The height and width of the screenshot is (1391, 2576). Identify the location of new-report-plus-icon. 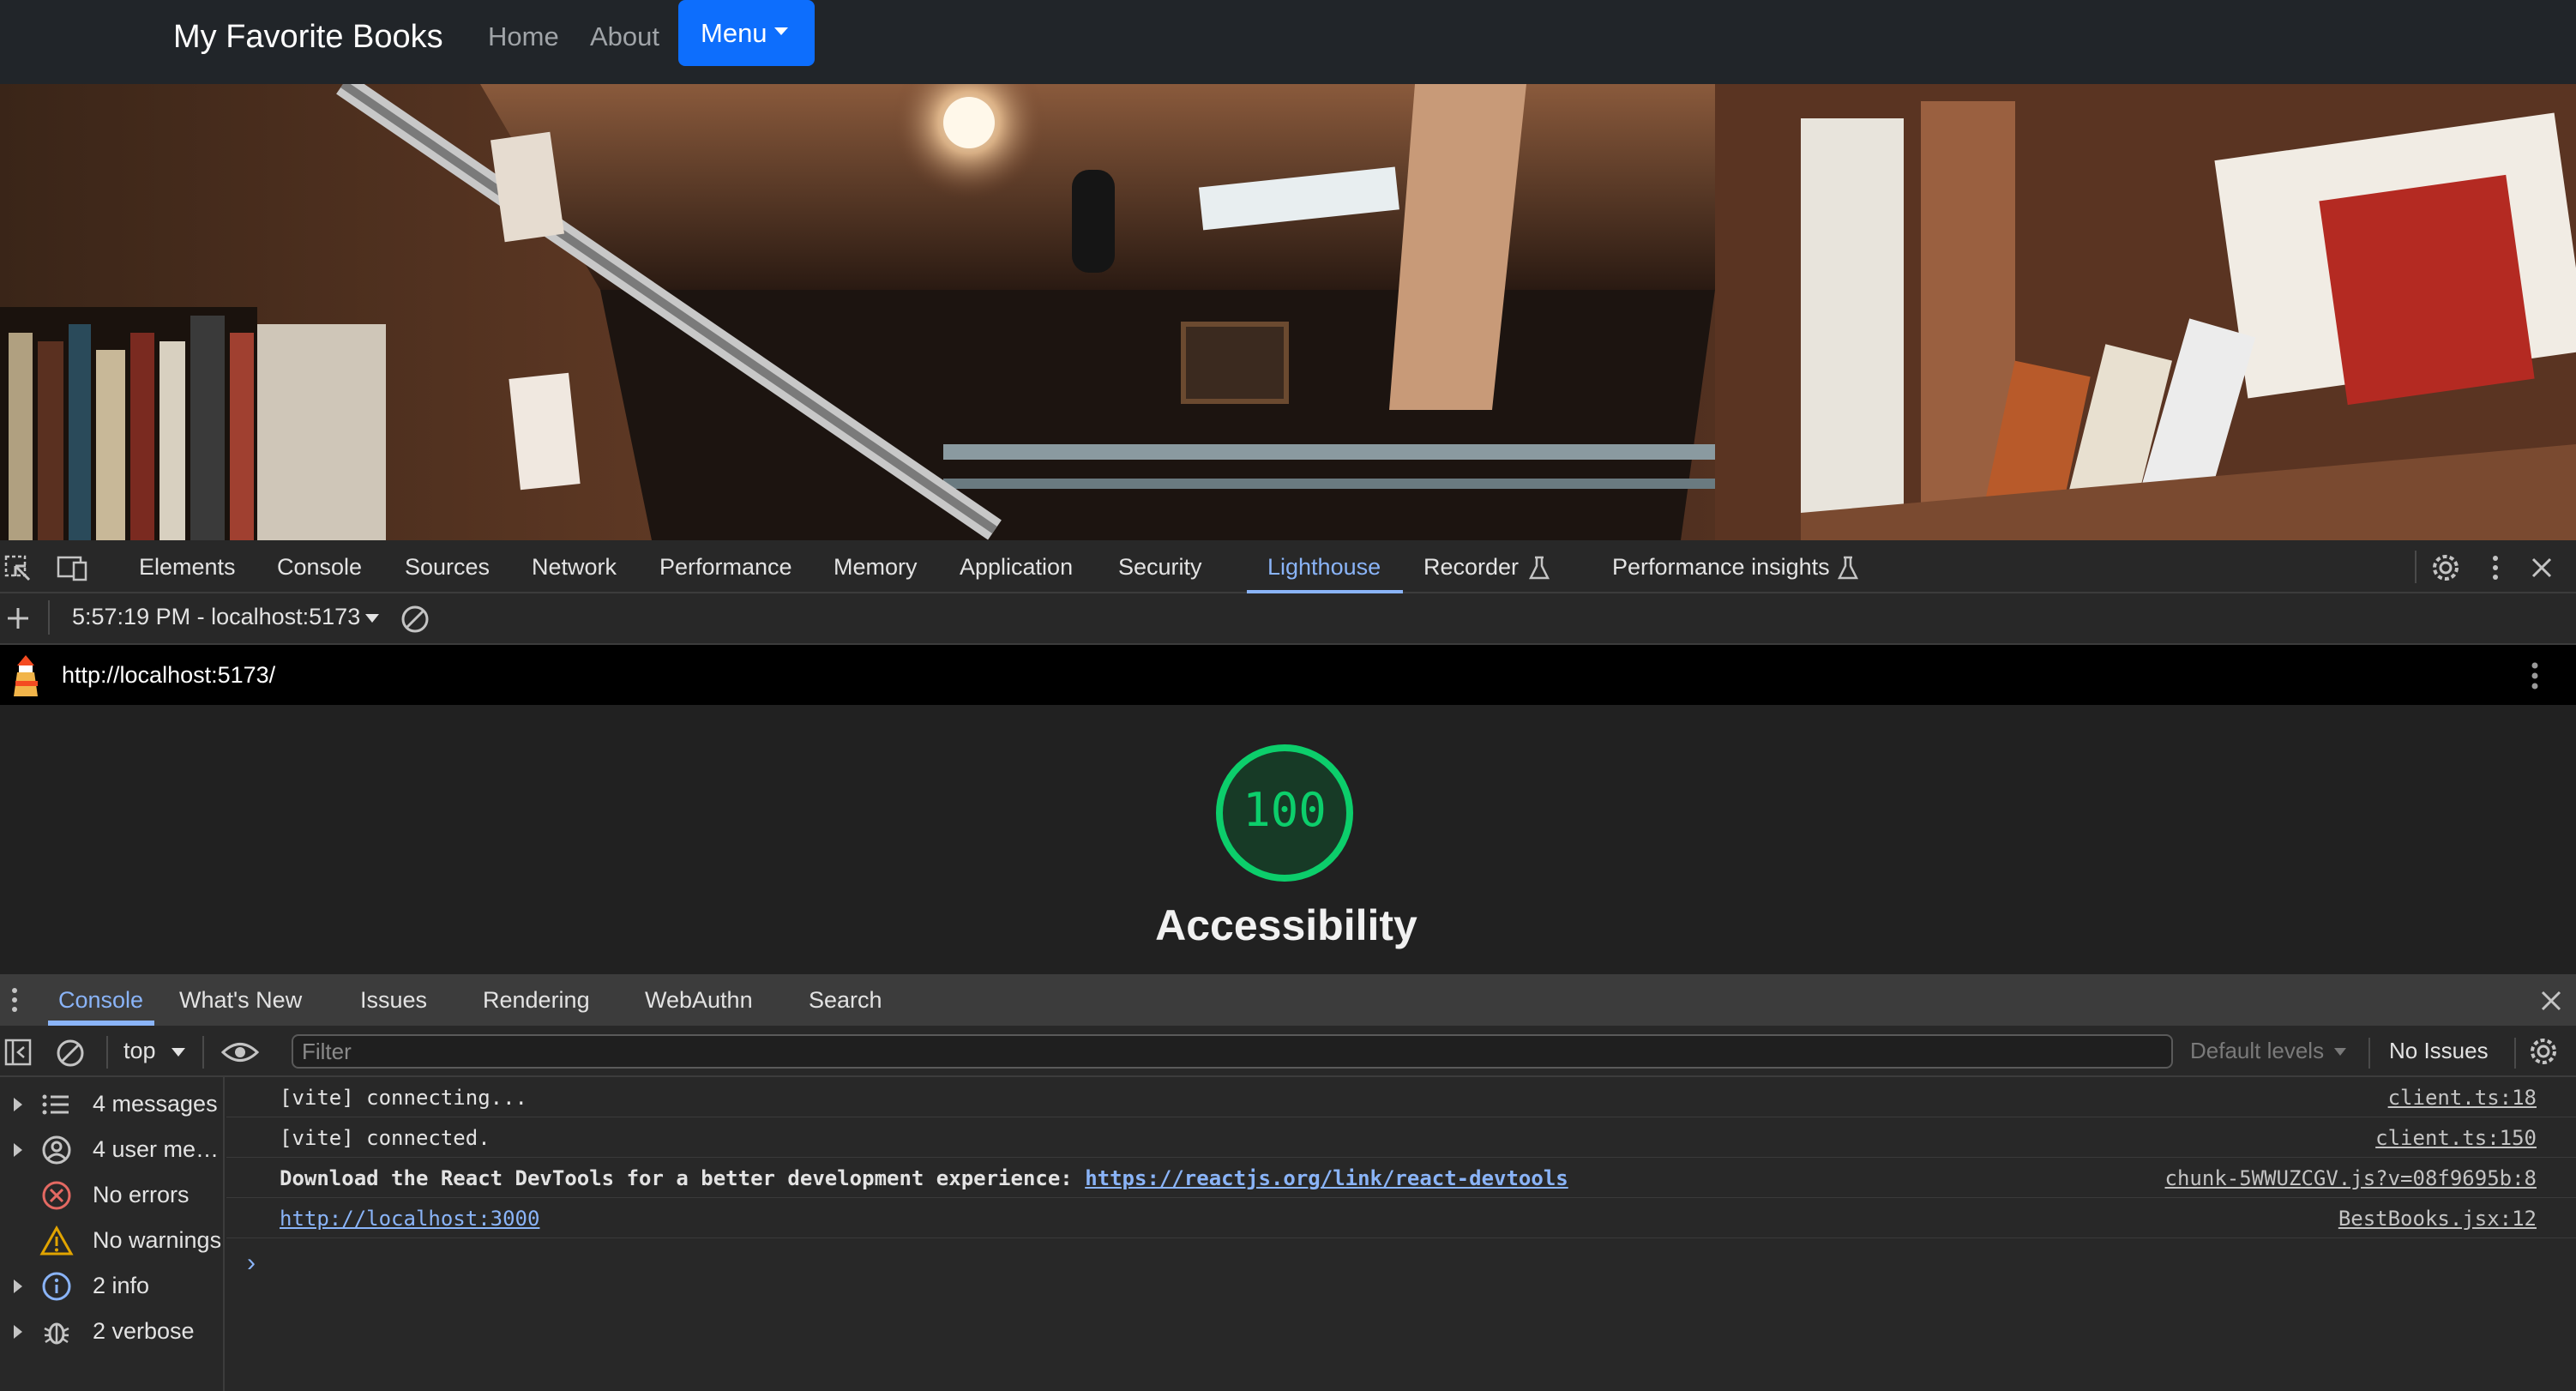
(18, 618).